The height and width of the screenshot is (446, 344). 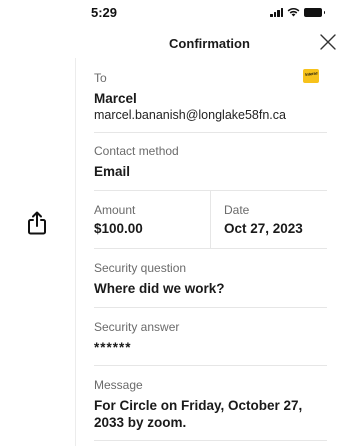 I want to click on wifi-icon, so click(x=293, y=12).